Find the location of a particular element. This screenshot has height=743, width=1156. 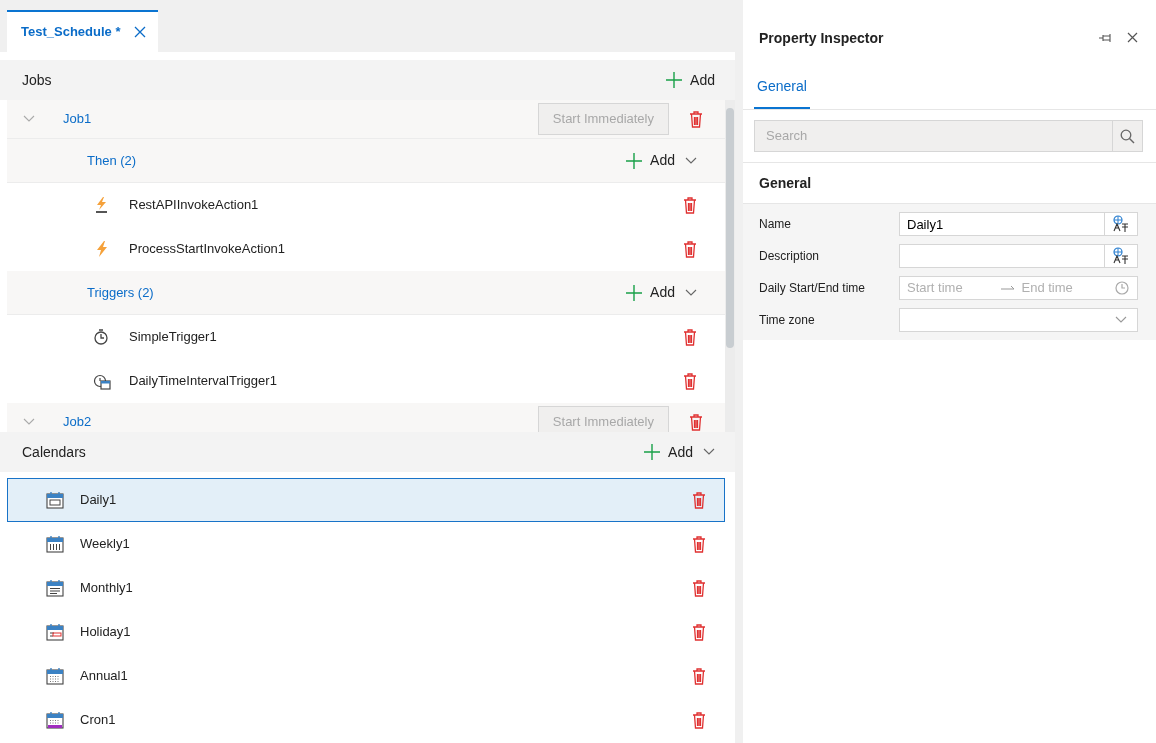

scrollbar is located at coordinates (730, 266).